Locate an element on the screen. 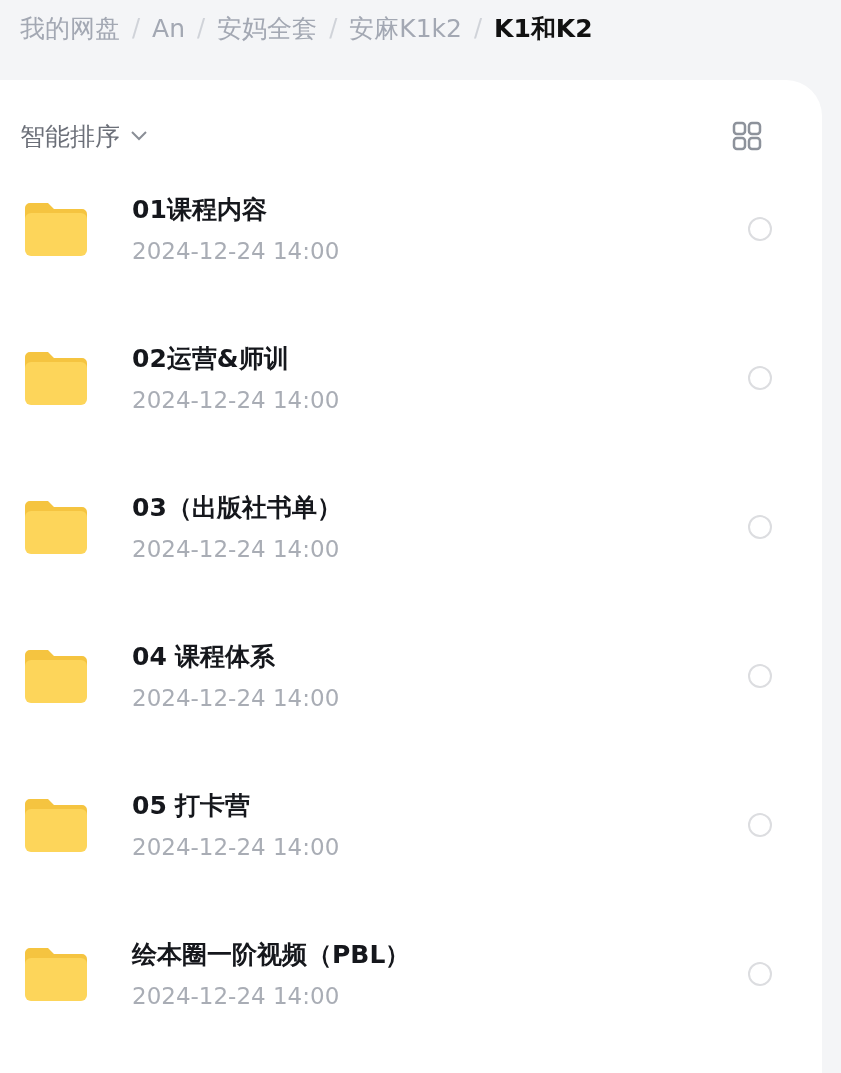 The image size is (841, 1073). folder-name: 02运营&师训 is located at coordinates (440, 358).